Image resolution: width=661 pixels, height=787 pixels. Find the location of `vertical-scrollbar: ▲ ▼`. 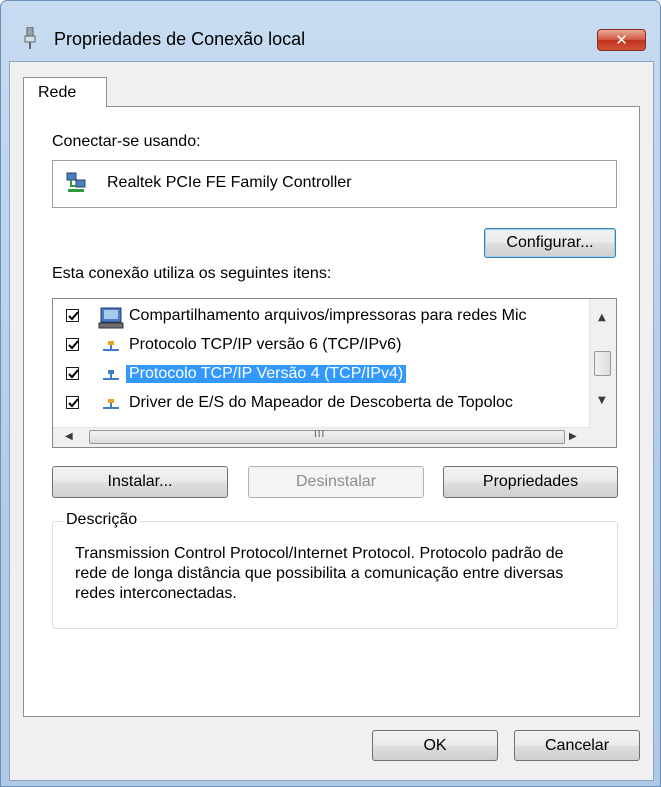

vertical-scrollbar: ▲ ▼ is located at coordinates (602, 364).